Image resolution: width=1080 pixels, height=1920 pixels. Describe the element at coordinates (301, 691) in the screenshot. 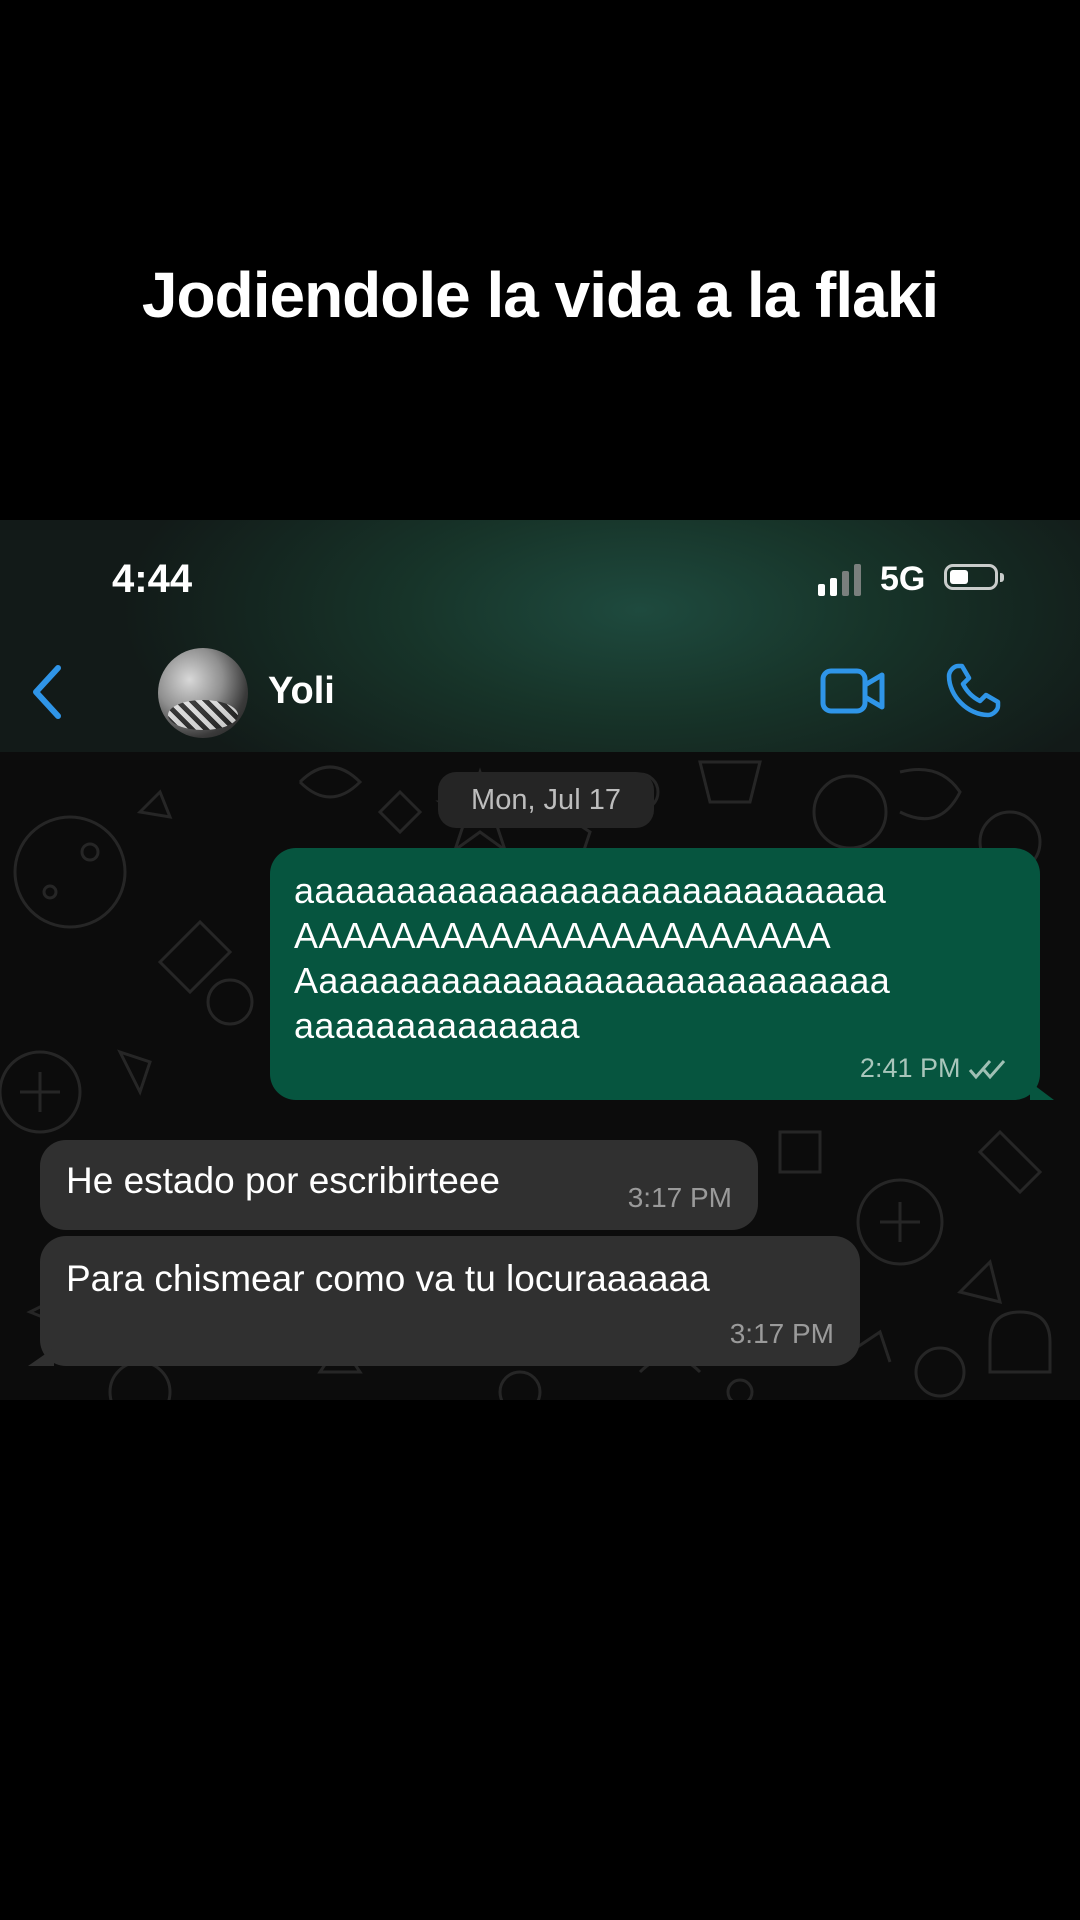

I see `contact-name: Yoli` at that location.